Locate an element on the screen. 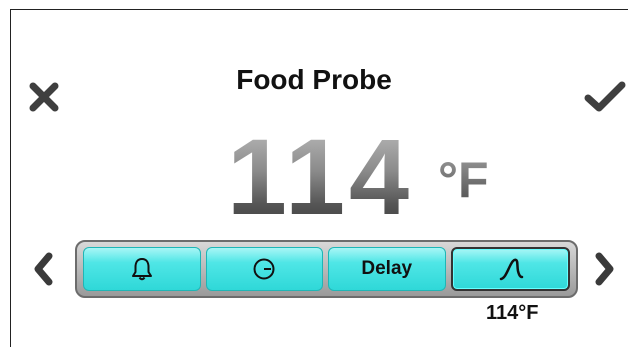 The image size is (628, 347). tab-alarm is located at coordinates (142, 269).